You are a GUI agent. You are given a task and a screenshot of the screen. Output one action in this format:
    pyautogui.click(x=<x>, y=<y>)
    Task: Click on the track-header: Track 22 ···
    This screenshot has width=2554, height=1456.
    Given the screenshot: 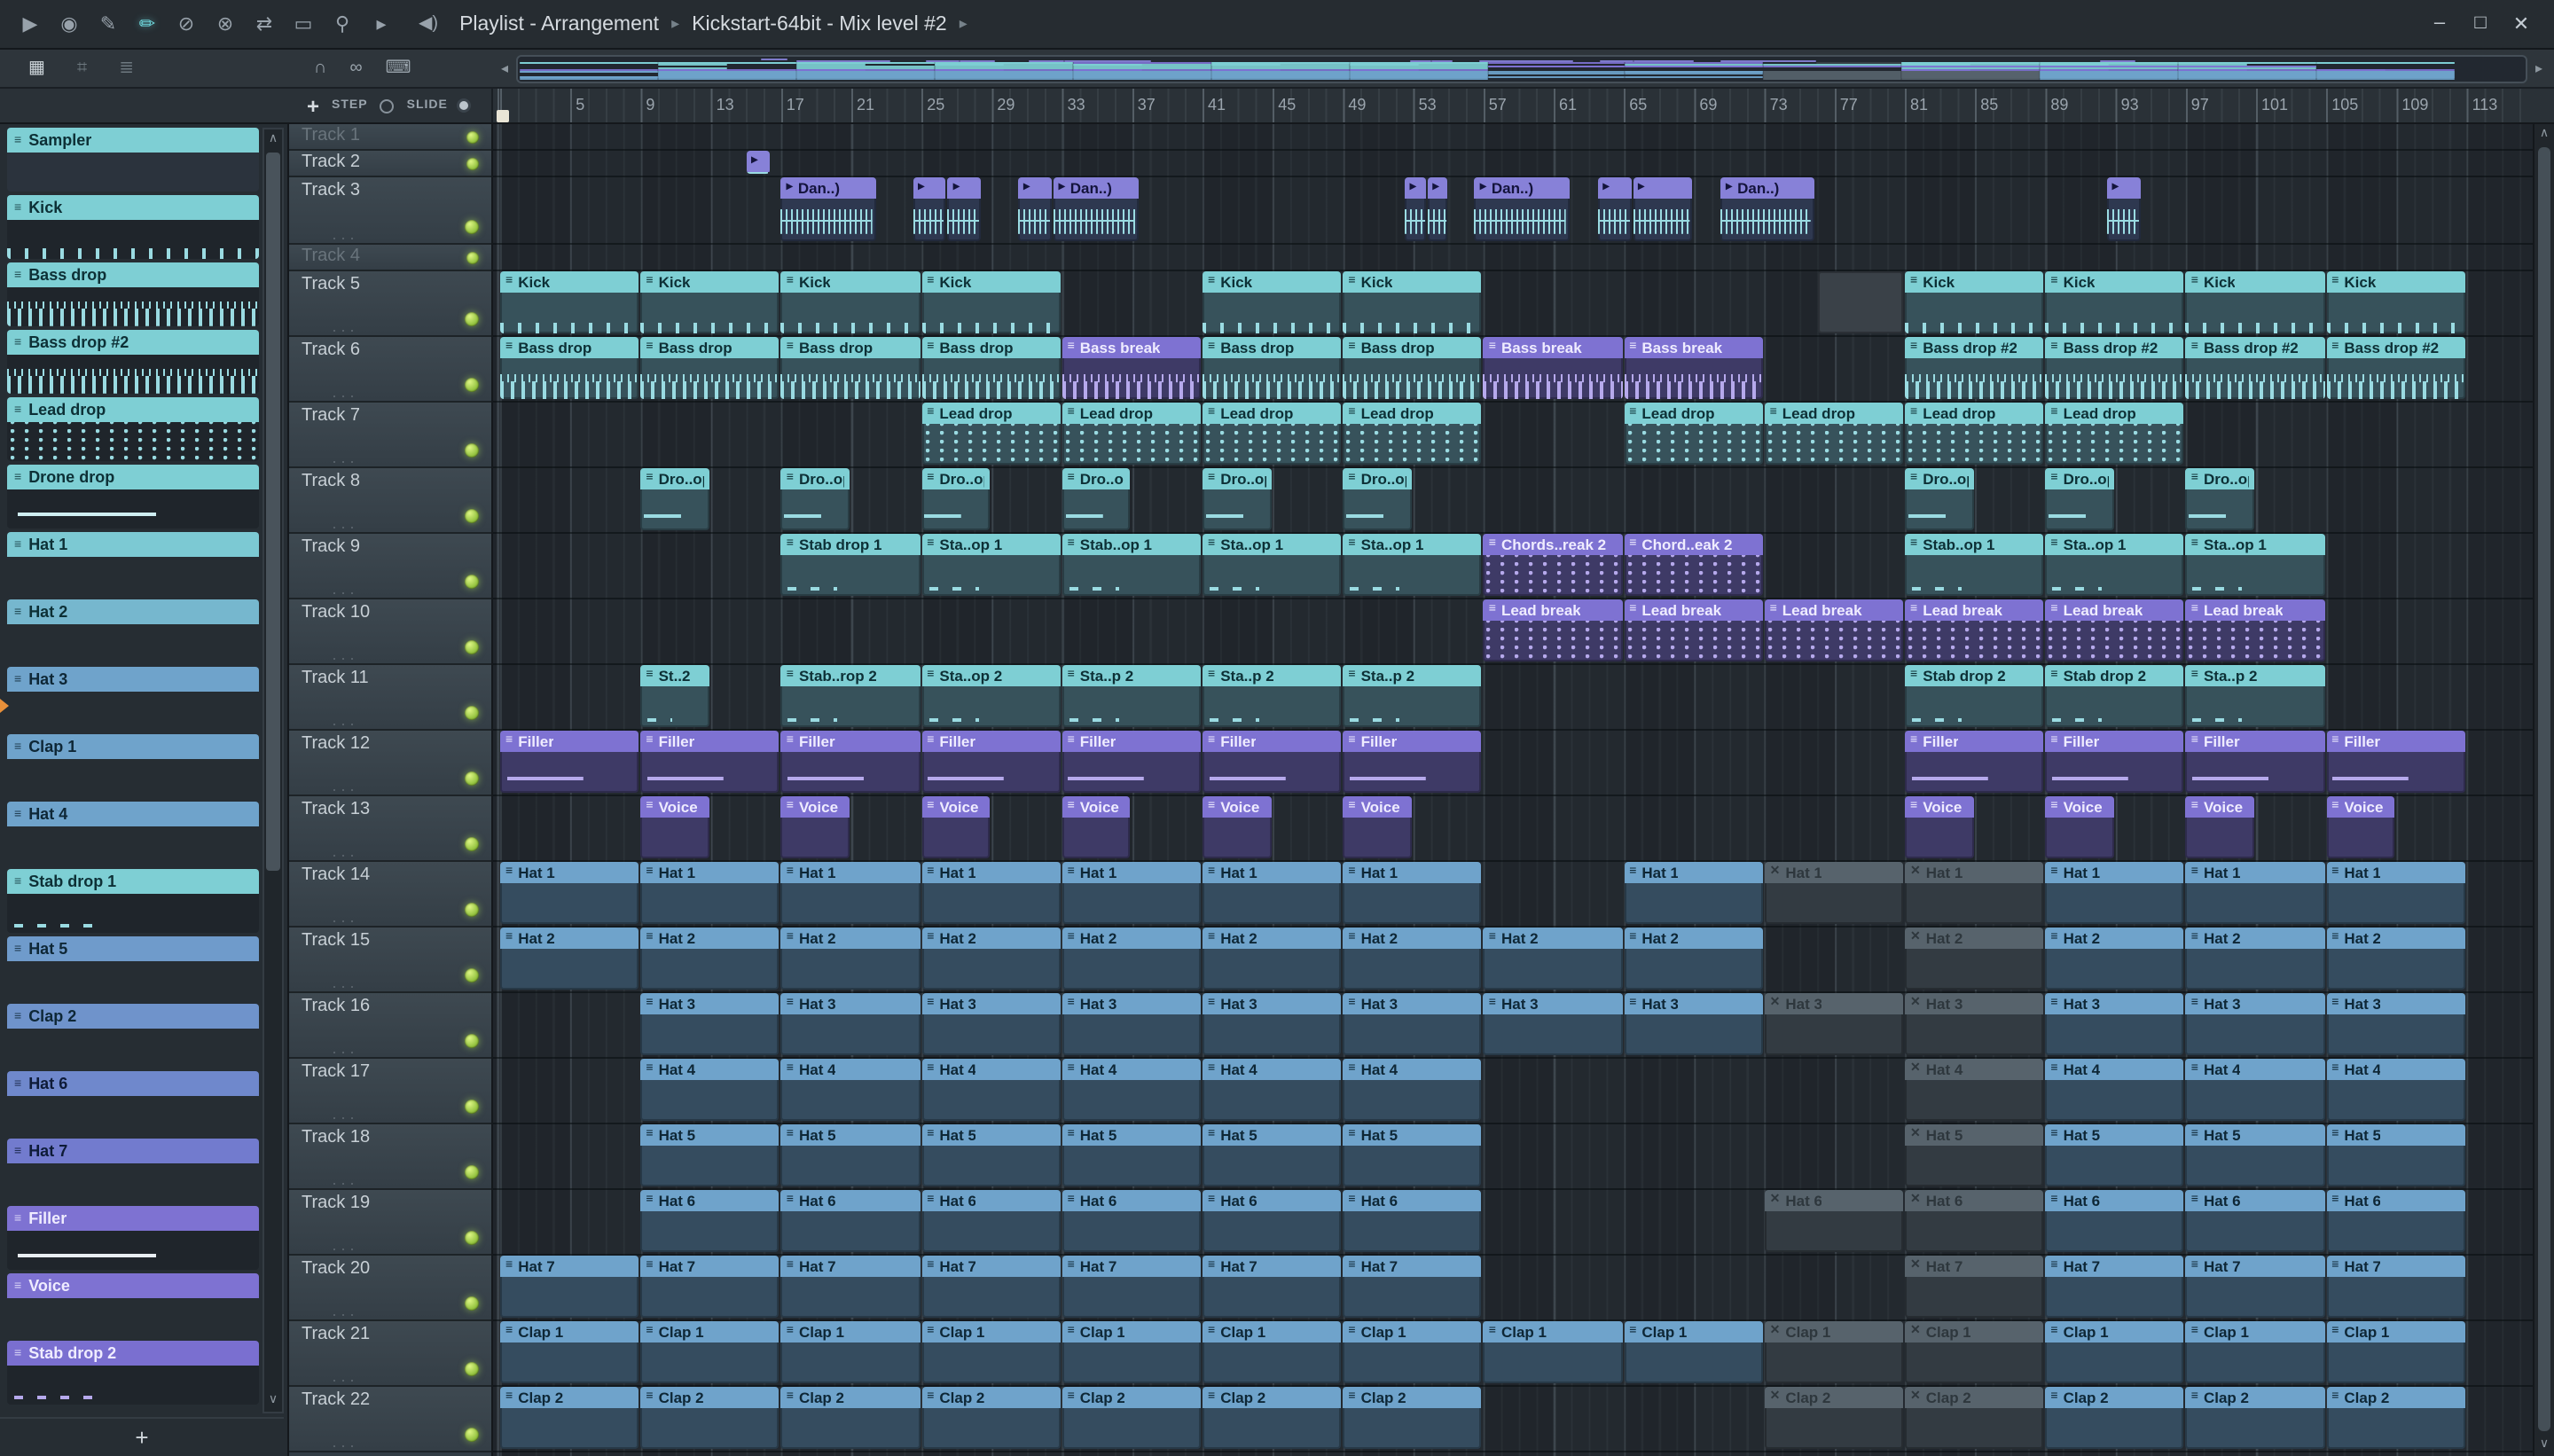 What is the action you would take?
    pyautogui.click(x=390, y=1420)
    